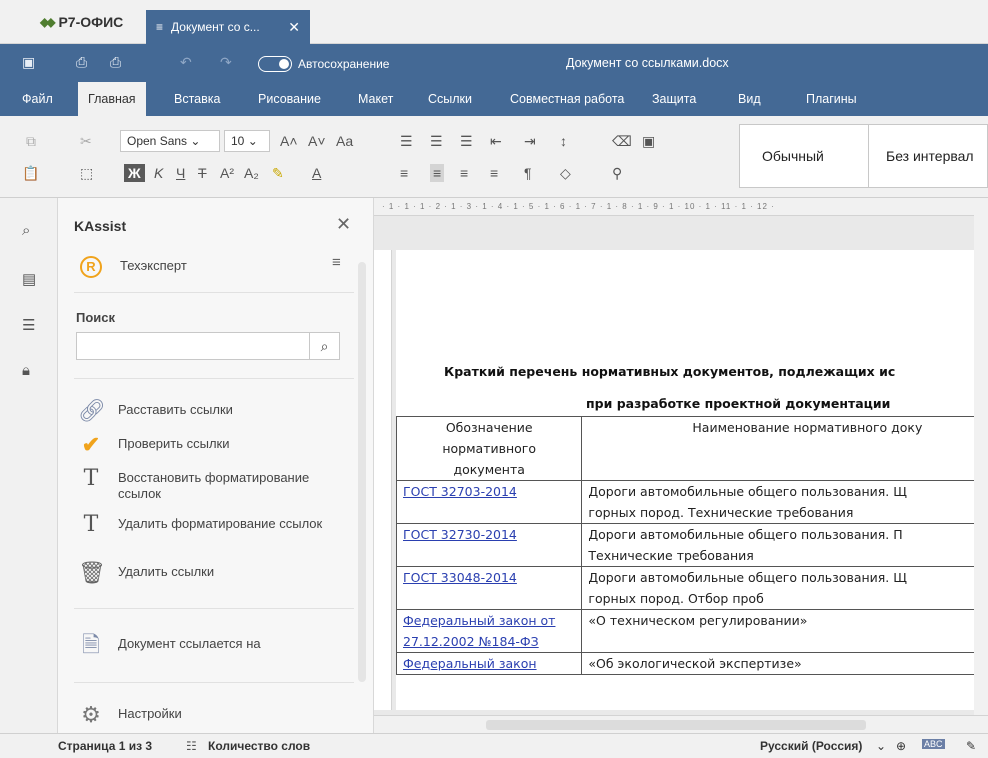 Image resolution: width=988 pixels, height=758 pixels. I want to click on menu-plugins: Плагины, so click(831, 99).